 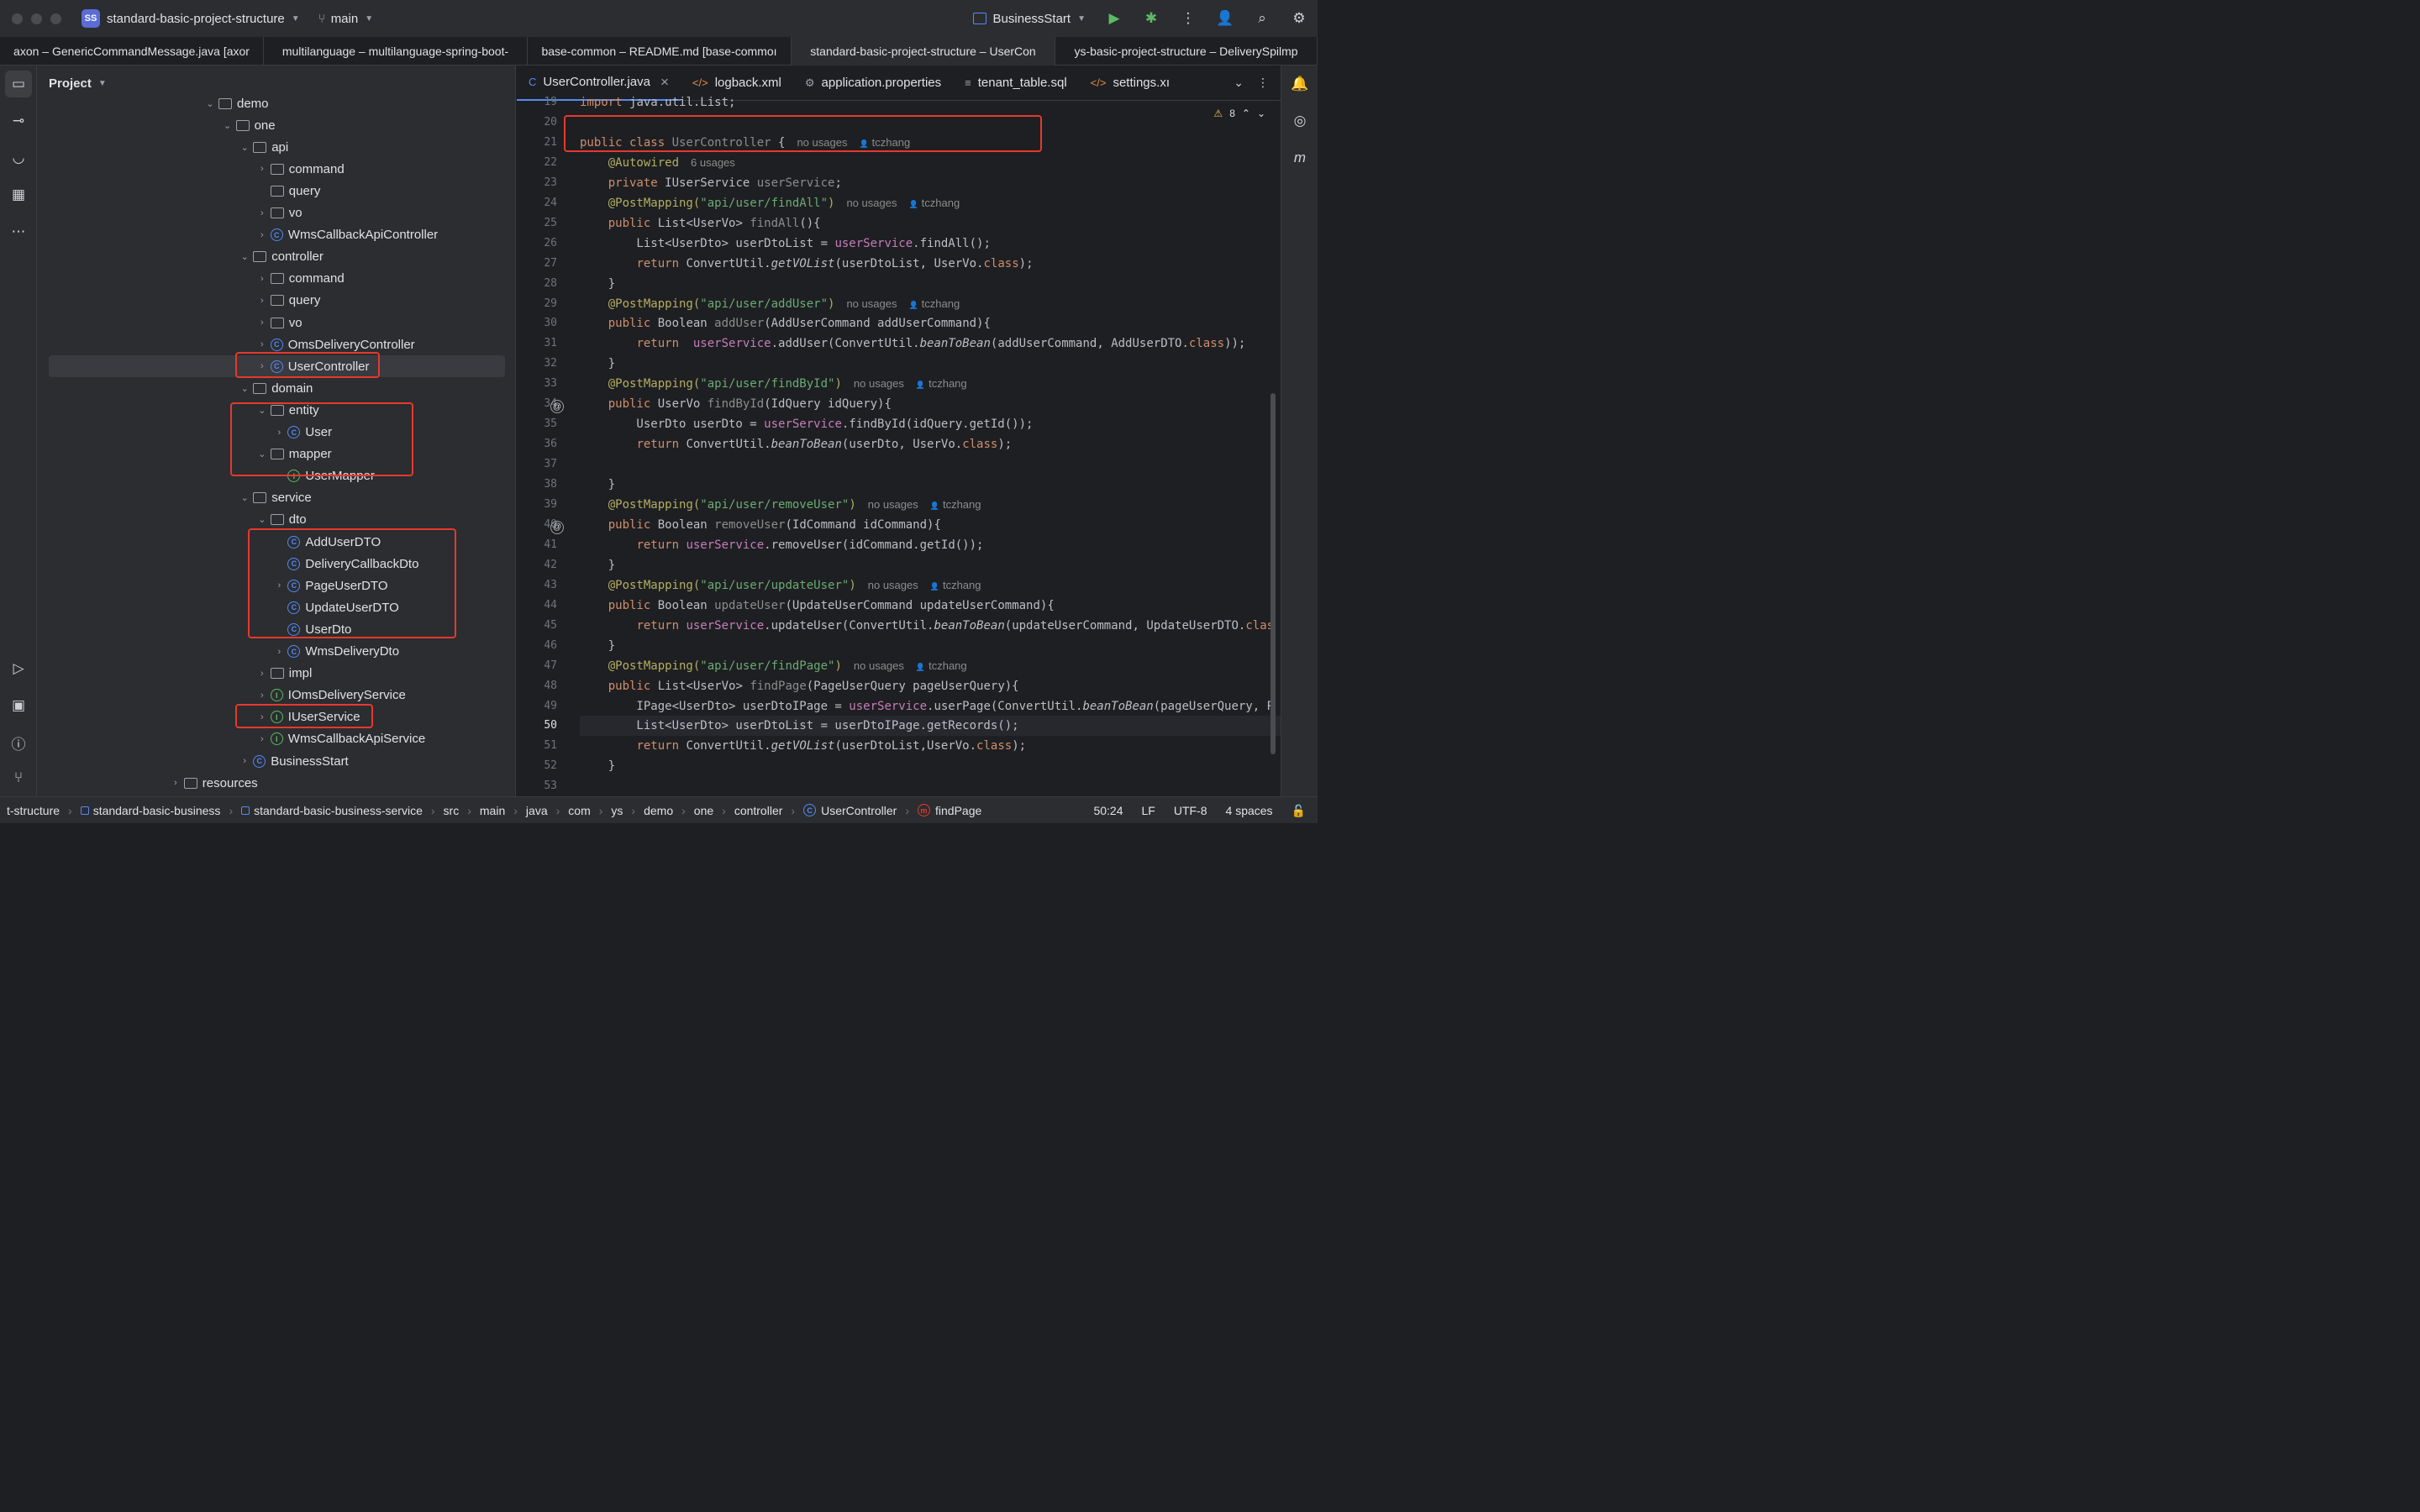 I want to click on inspection-widget: ⚠ 8 ⌃ ⌄, so click(x=1239, y=113).